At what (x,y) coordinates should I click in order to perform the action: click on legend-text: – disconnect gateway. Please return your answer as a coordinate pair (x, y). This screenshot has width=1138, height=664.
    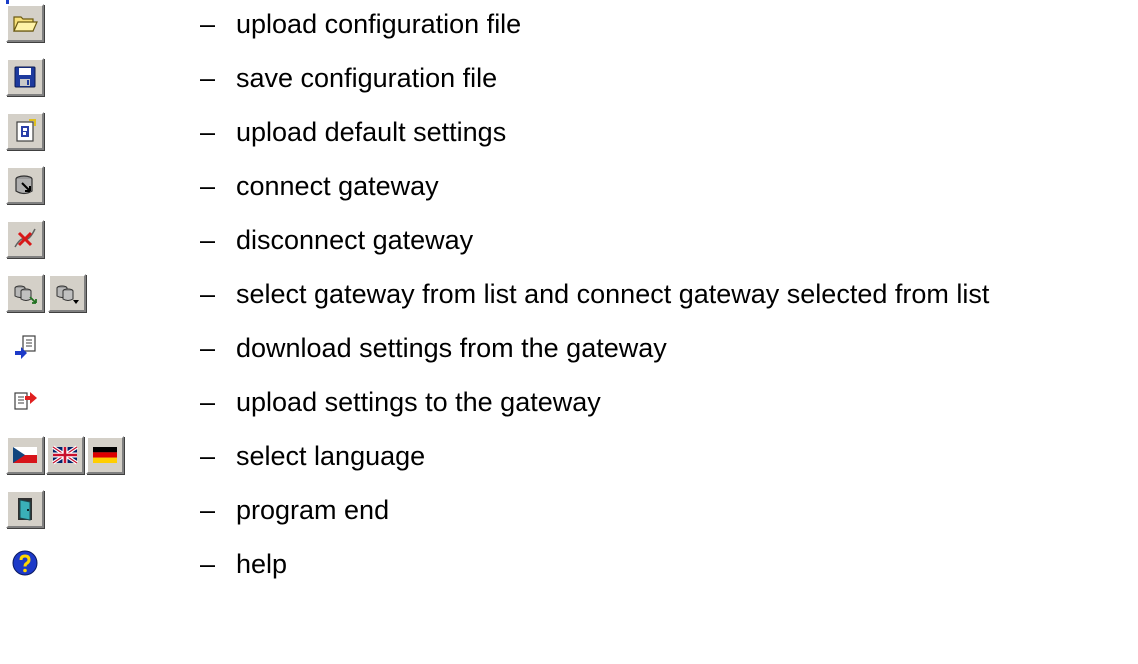
    Looking at the image, I should click on (336, 240).